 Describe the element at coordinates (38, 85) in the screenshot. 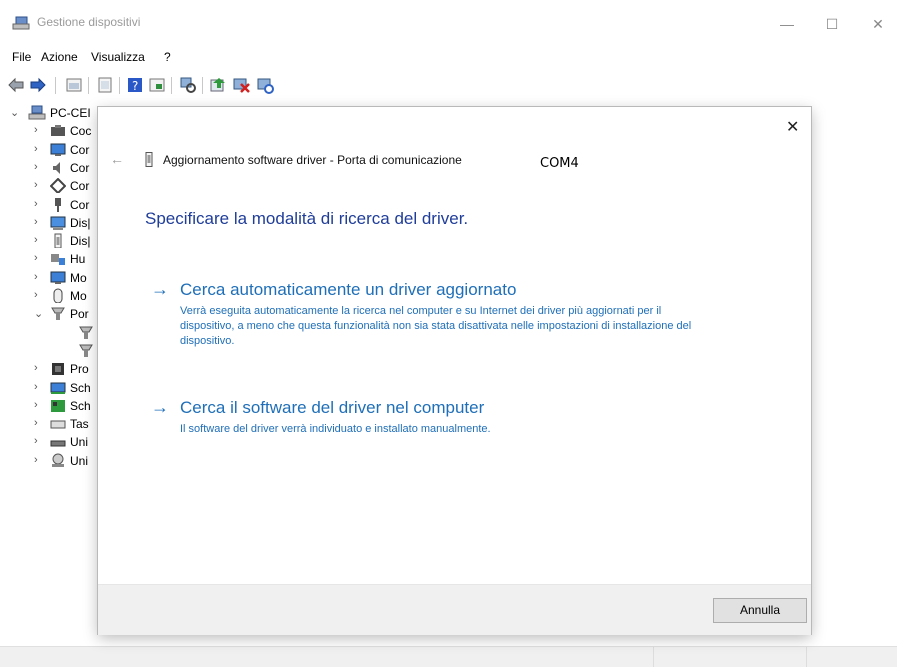

I see `forward-icon` at that location.